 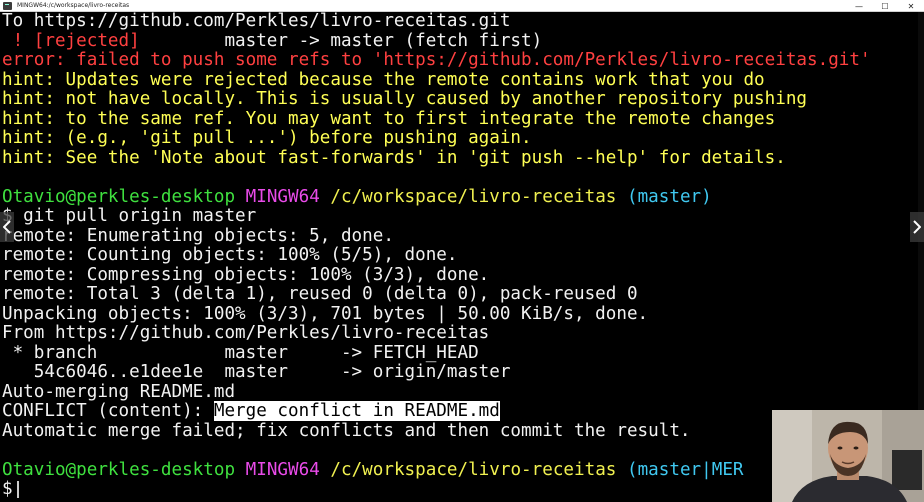 What do you see at coordinates (256, 372) in the screenshot?
I see `pull-output-line: 54c6046..e1dee1e master -> origin/master` at bounding box center [256, 372].